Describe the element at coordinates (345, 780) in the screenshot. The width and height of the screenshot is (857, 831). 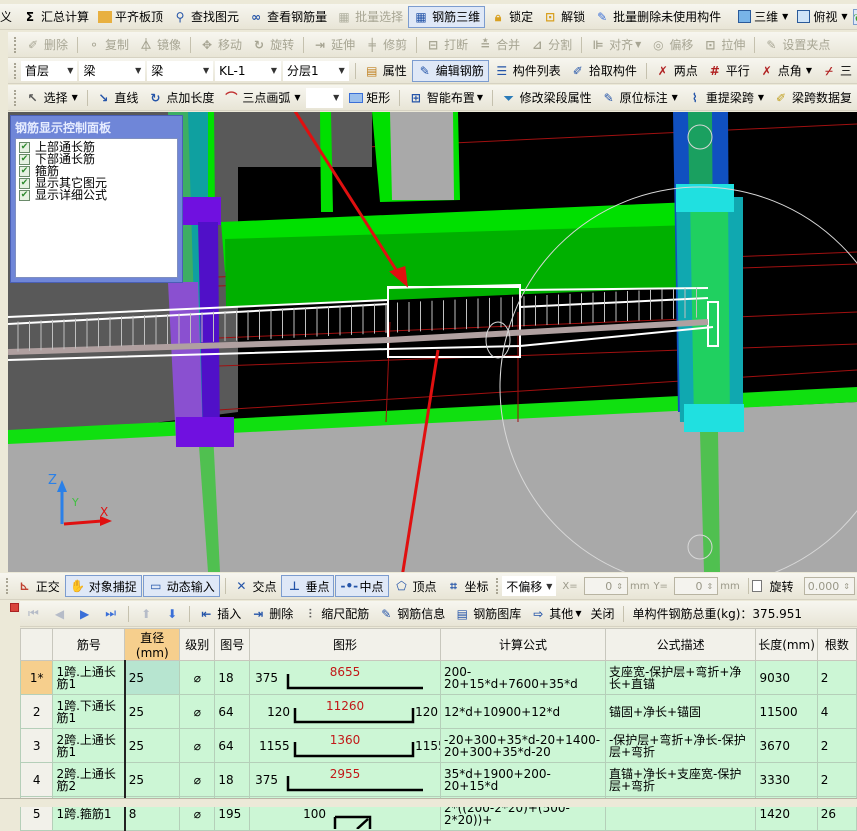
I see `cell-shape: 3752955` at that location.